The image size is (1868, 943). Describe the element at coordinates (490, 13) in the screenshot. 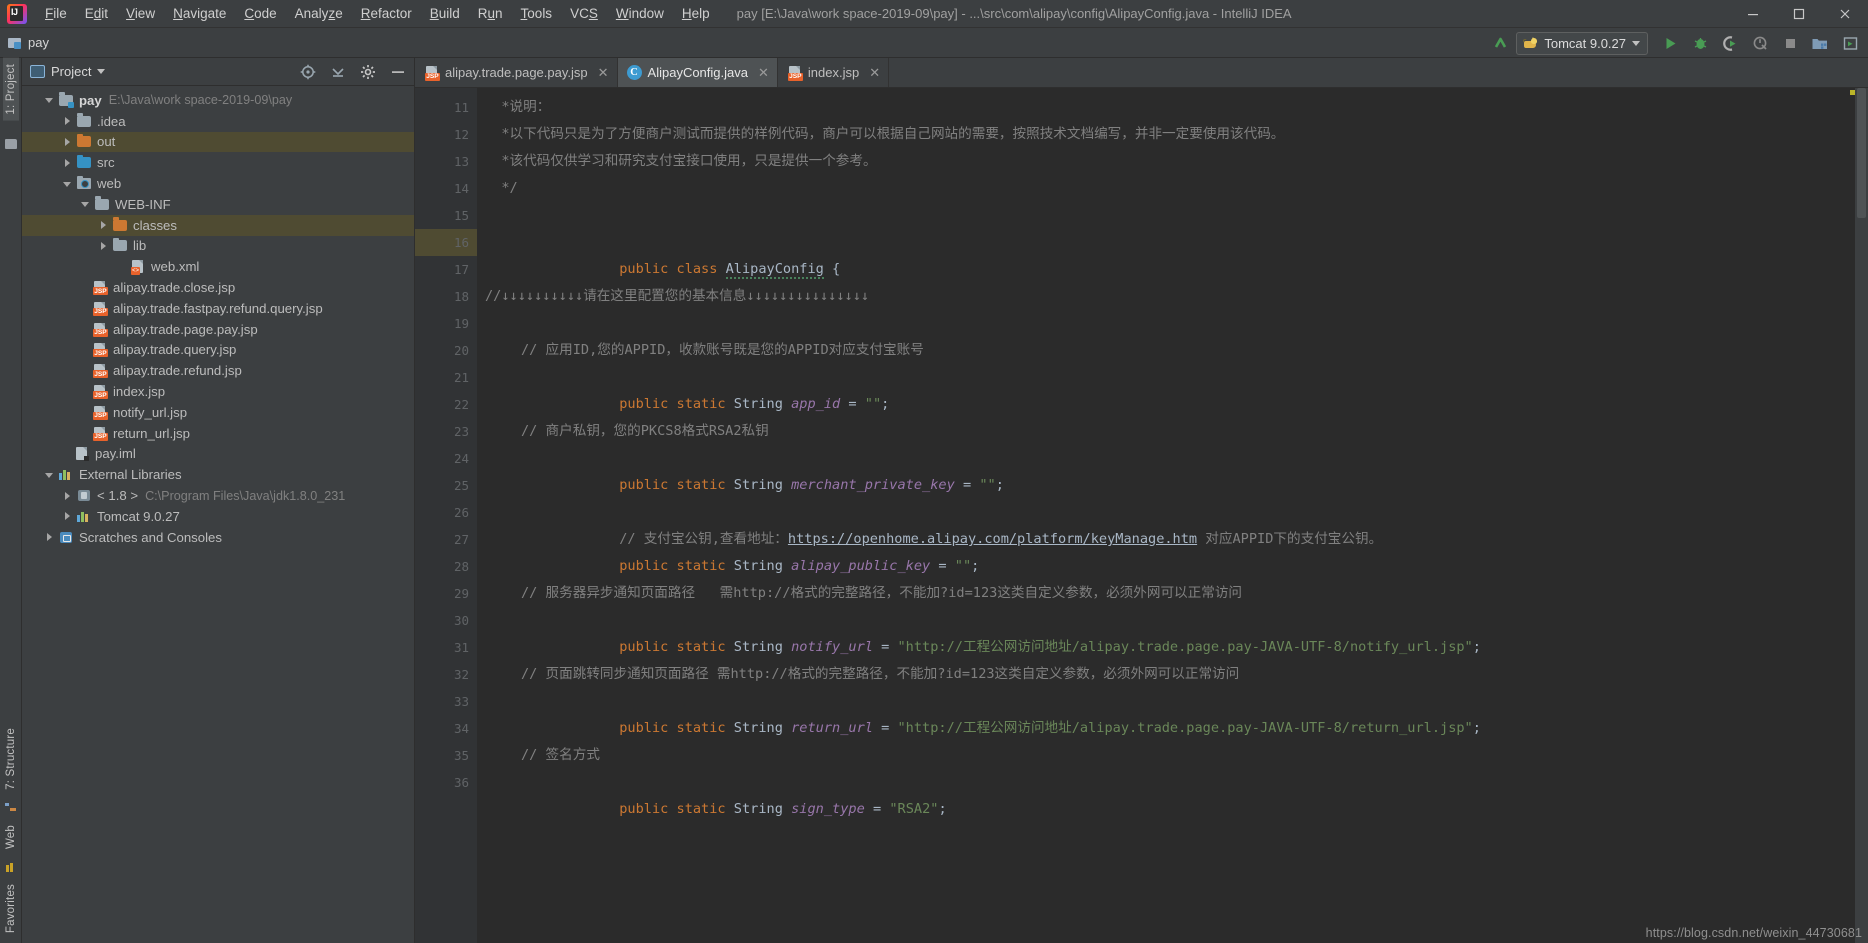

I see `menu-run: Run` at that location.